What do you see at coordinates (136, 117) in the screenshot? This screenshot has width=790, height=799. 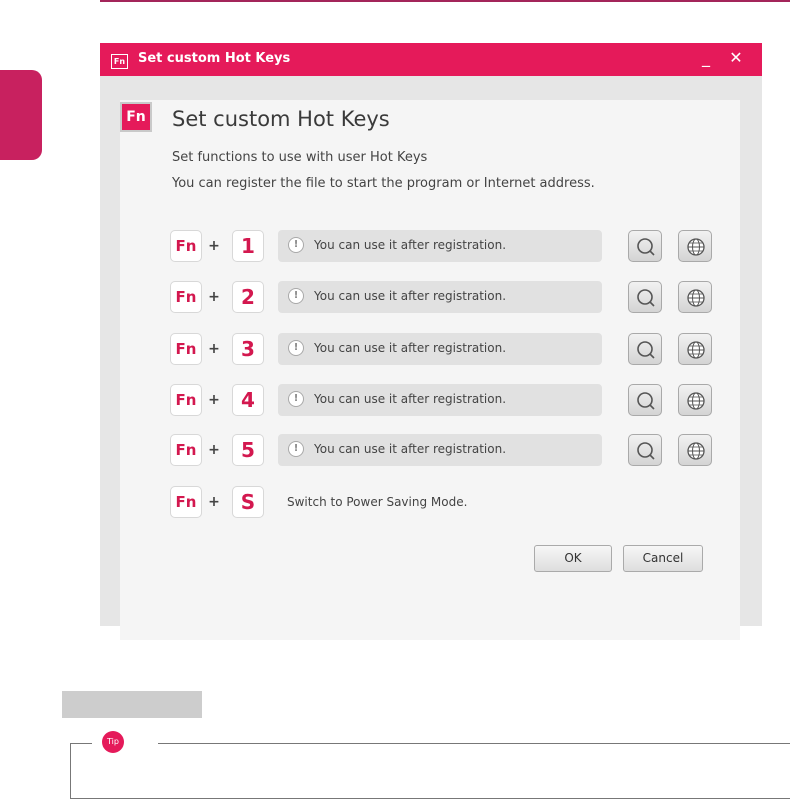 I see `fn-header-icon: Fn` at bounding box center [136, 117].